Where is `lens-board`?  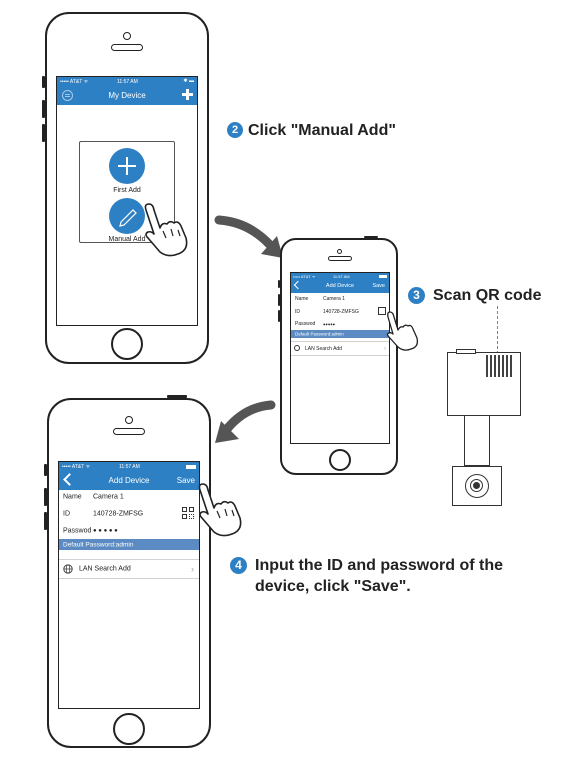 lens-board is located at coordinates (477, 486).